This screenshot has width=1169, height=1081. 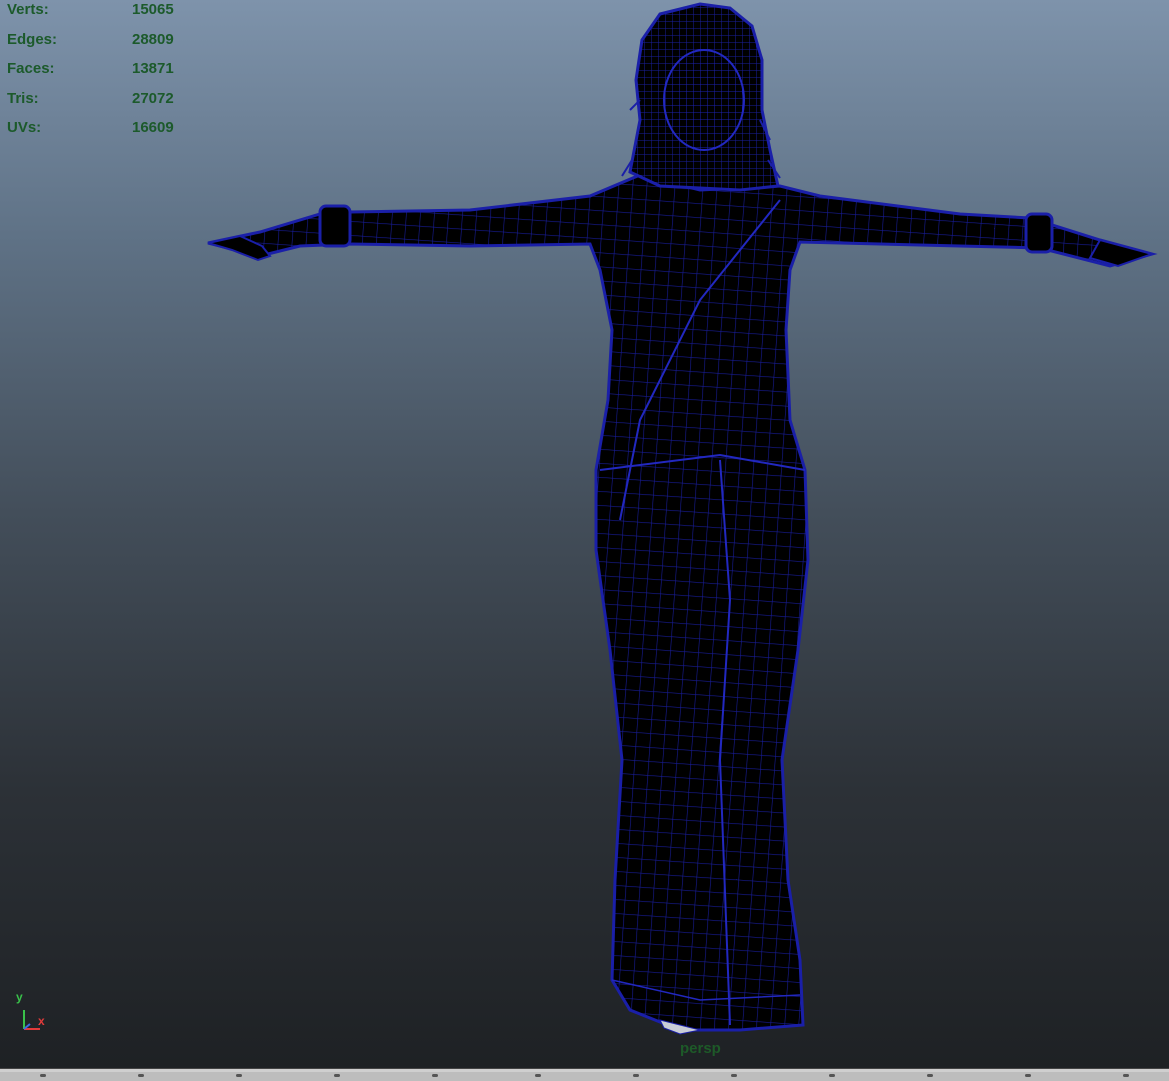 What do you see at coordinates (153, 9) in the screenshot?
I see `hud-value: 15065` at bounding box center [153, 9].